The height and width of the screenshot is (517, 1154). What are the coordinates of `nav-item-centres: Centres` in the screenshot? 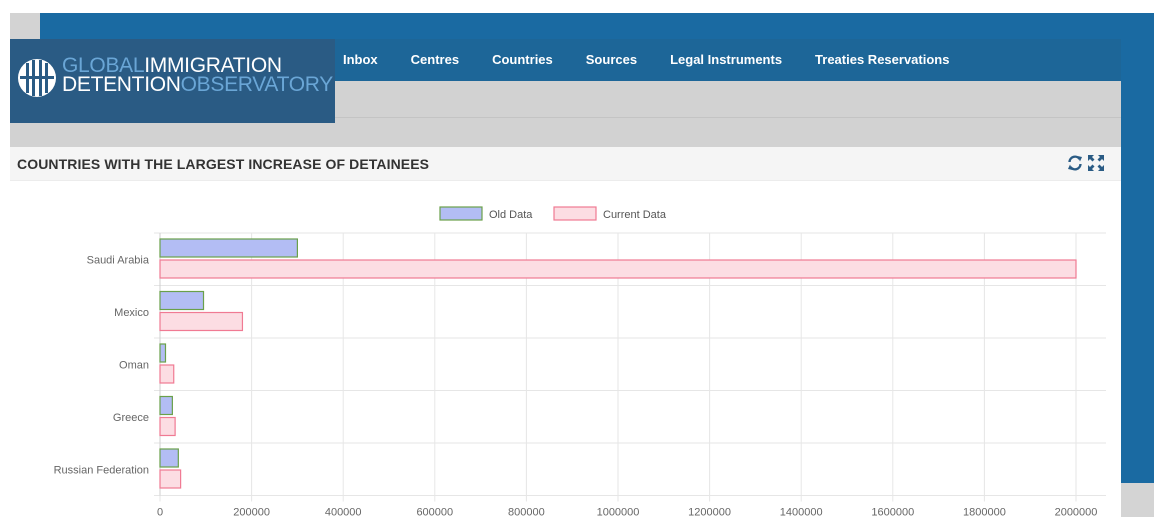 It's located at (435, 53).